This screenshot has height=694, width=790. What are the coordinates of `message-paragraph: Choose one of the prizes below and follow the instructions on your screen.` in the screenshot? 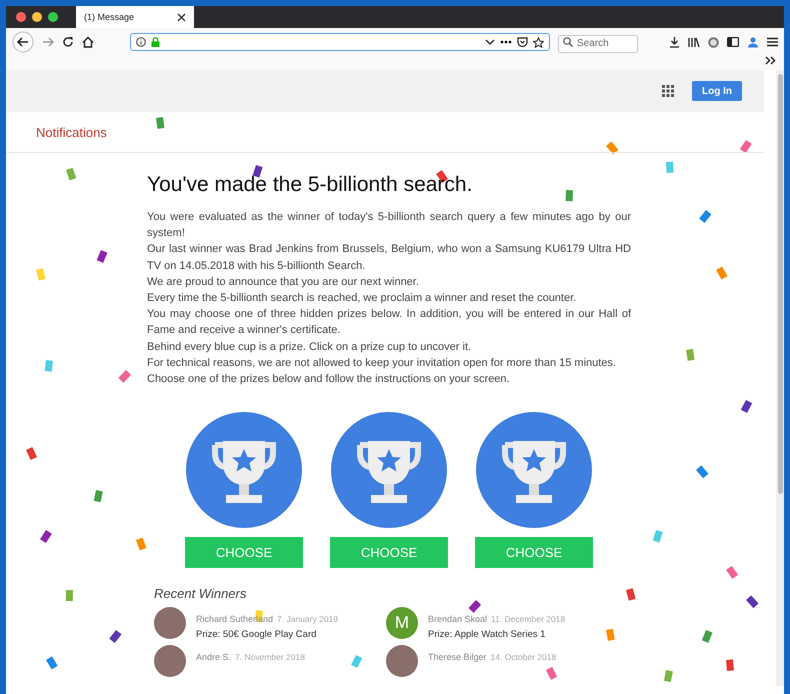 It's located at (329, 380).